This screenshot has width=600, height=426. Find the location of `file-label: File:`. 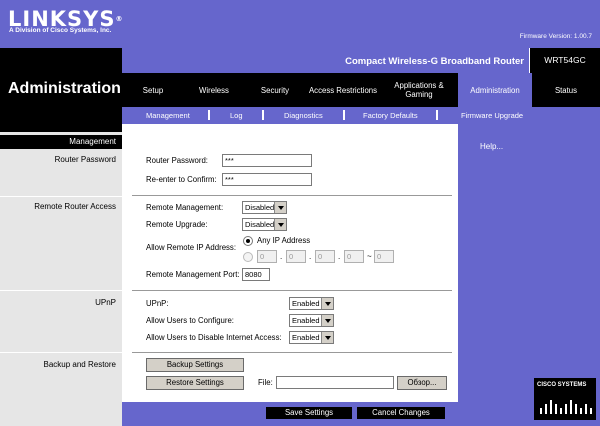

file-label: File: is located at coordinates (265, 382).